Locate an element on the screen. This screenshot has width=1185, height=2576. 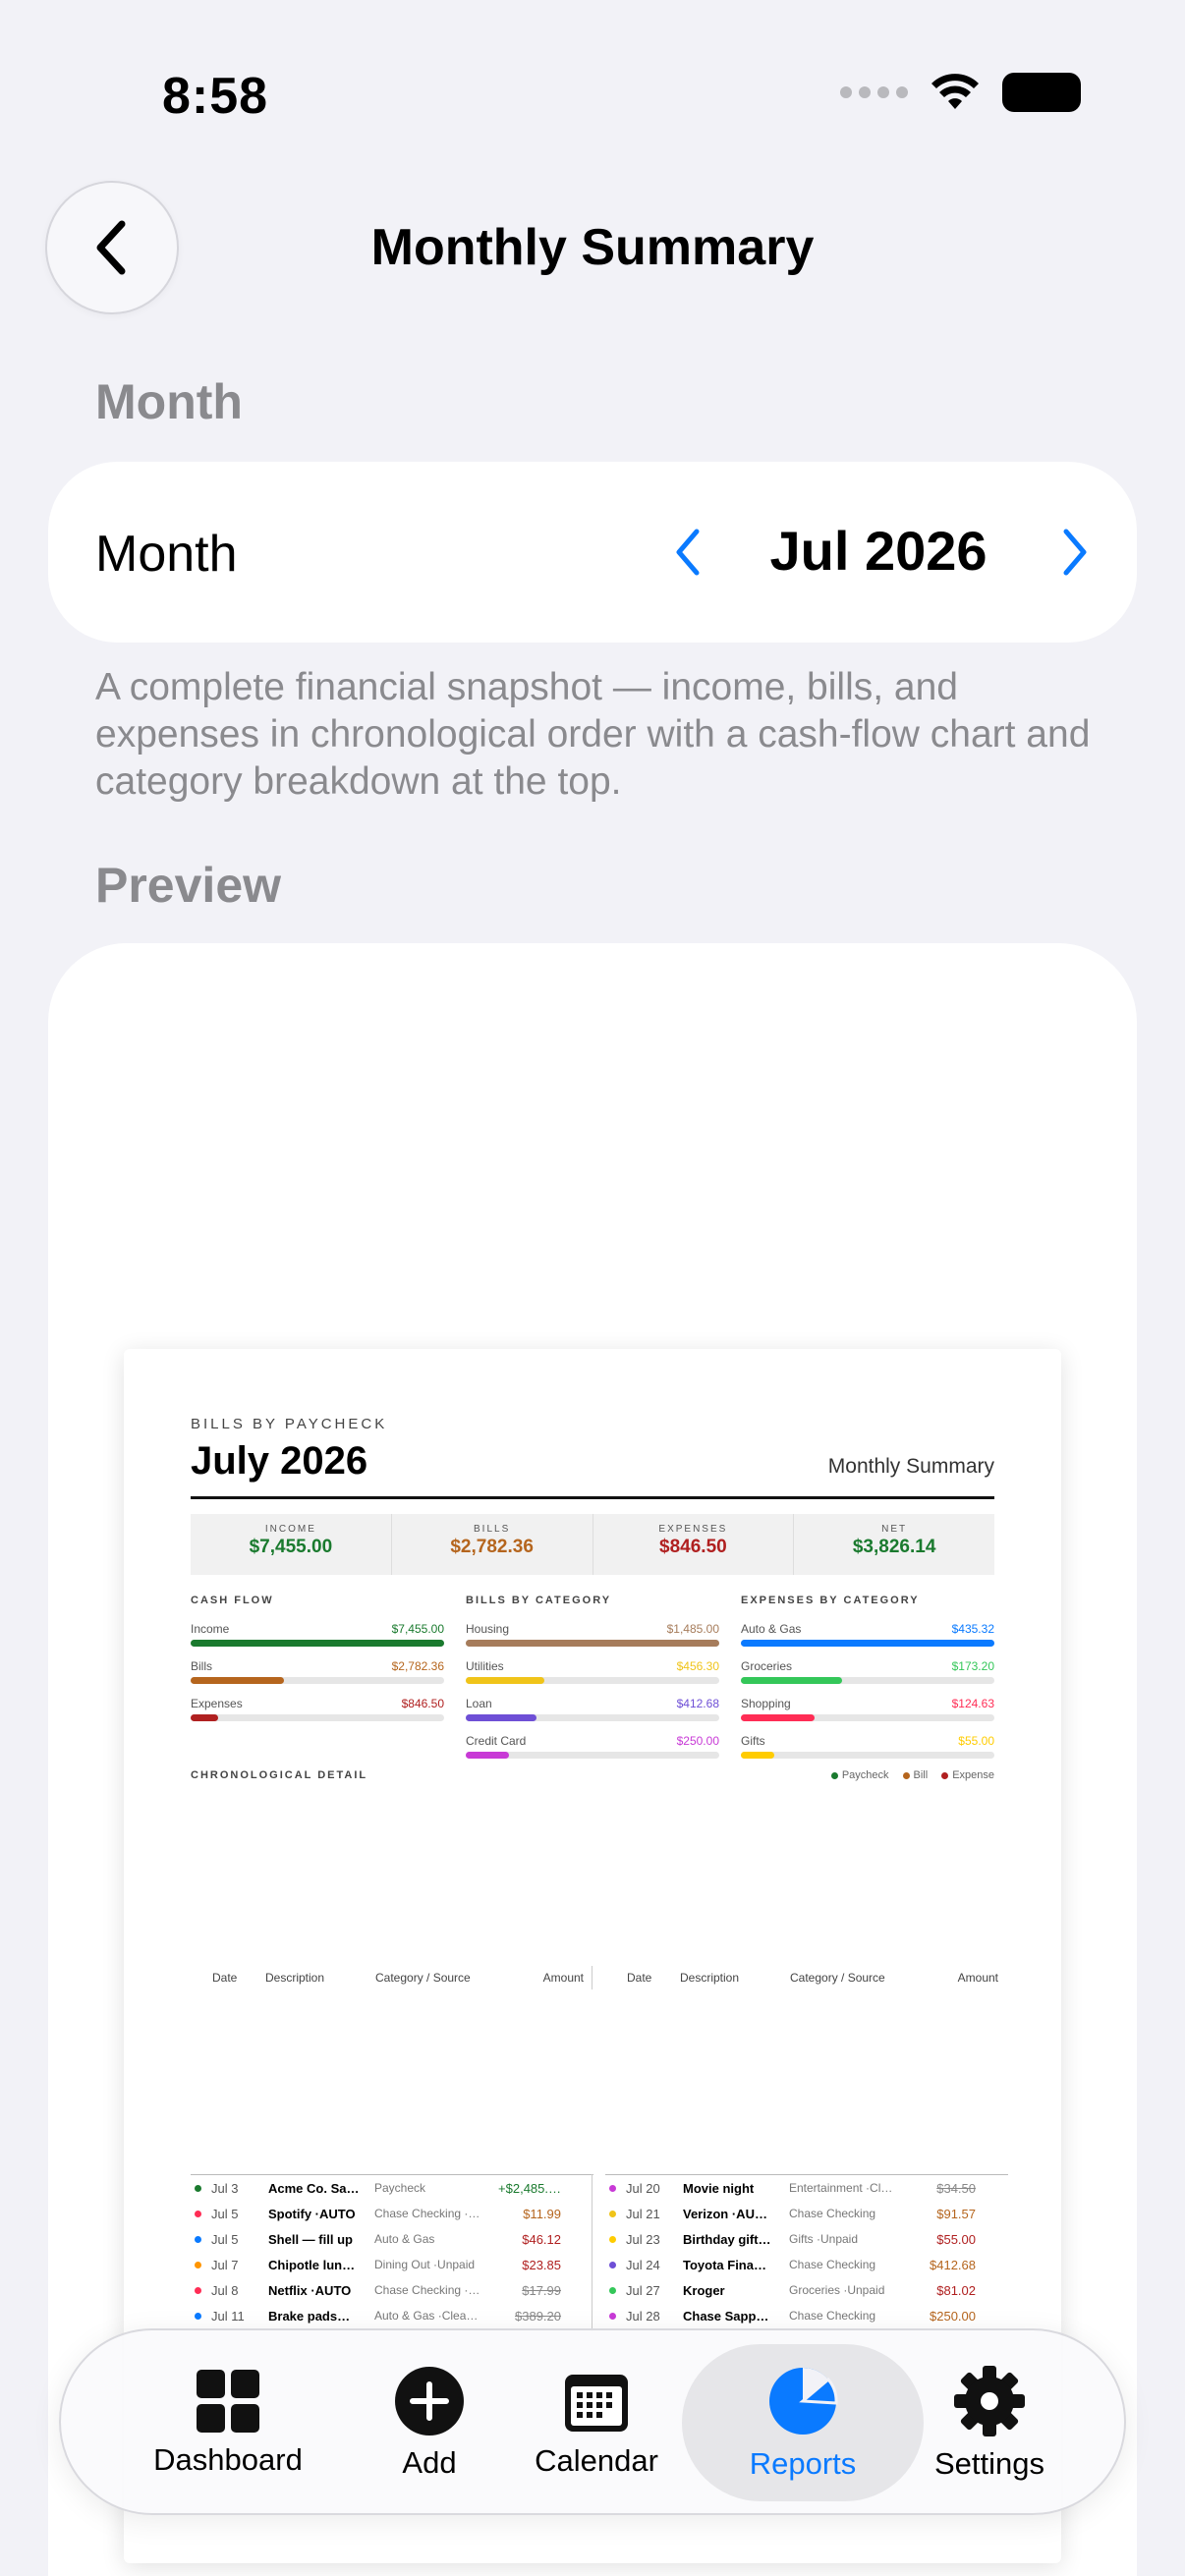
selected-month: Jul 2026 is located at coordinates (879, 551).